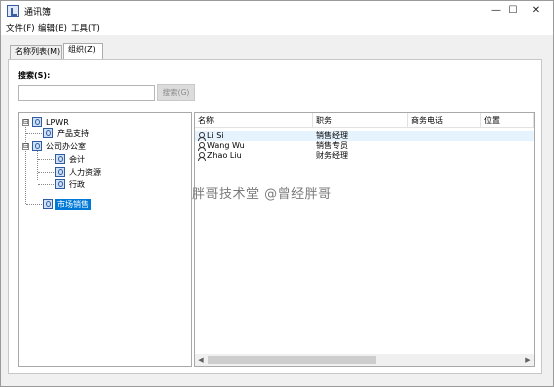  I want to click on menu-file: 文件(F), so click(20, 28).